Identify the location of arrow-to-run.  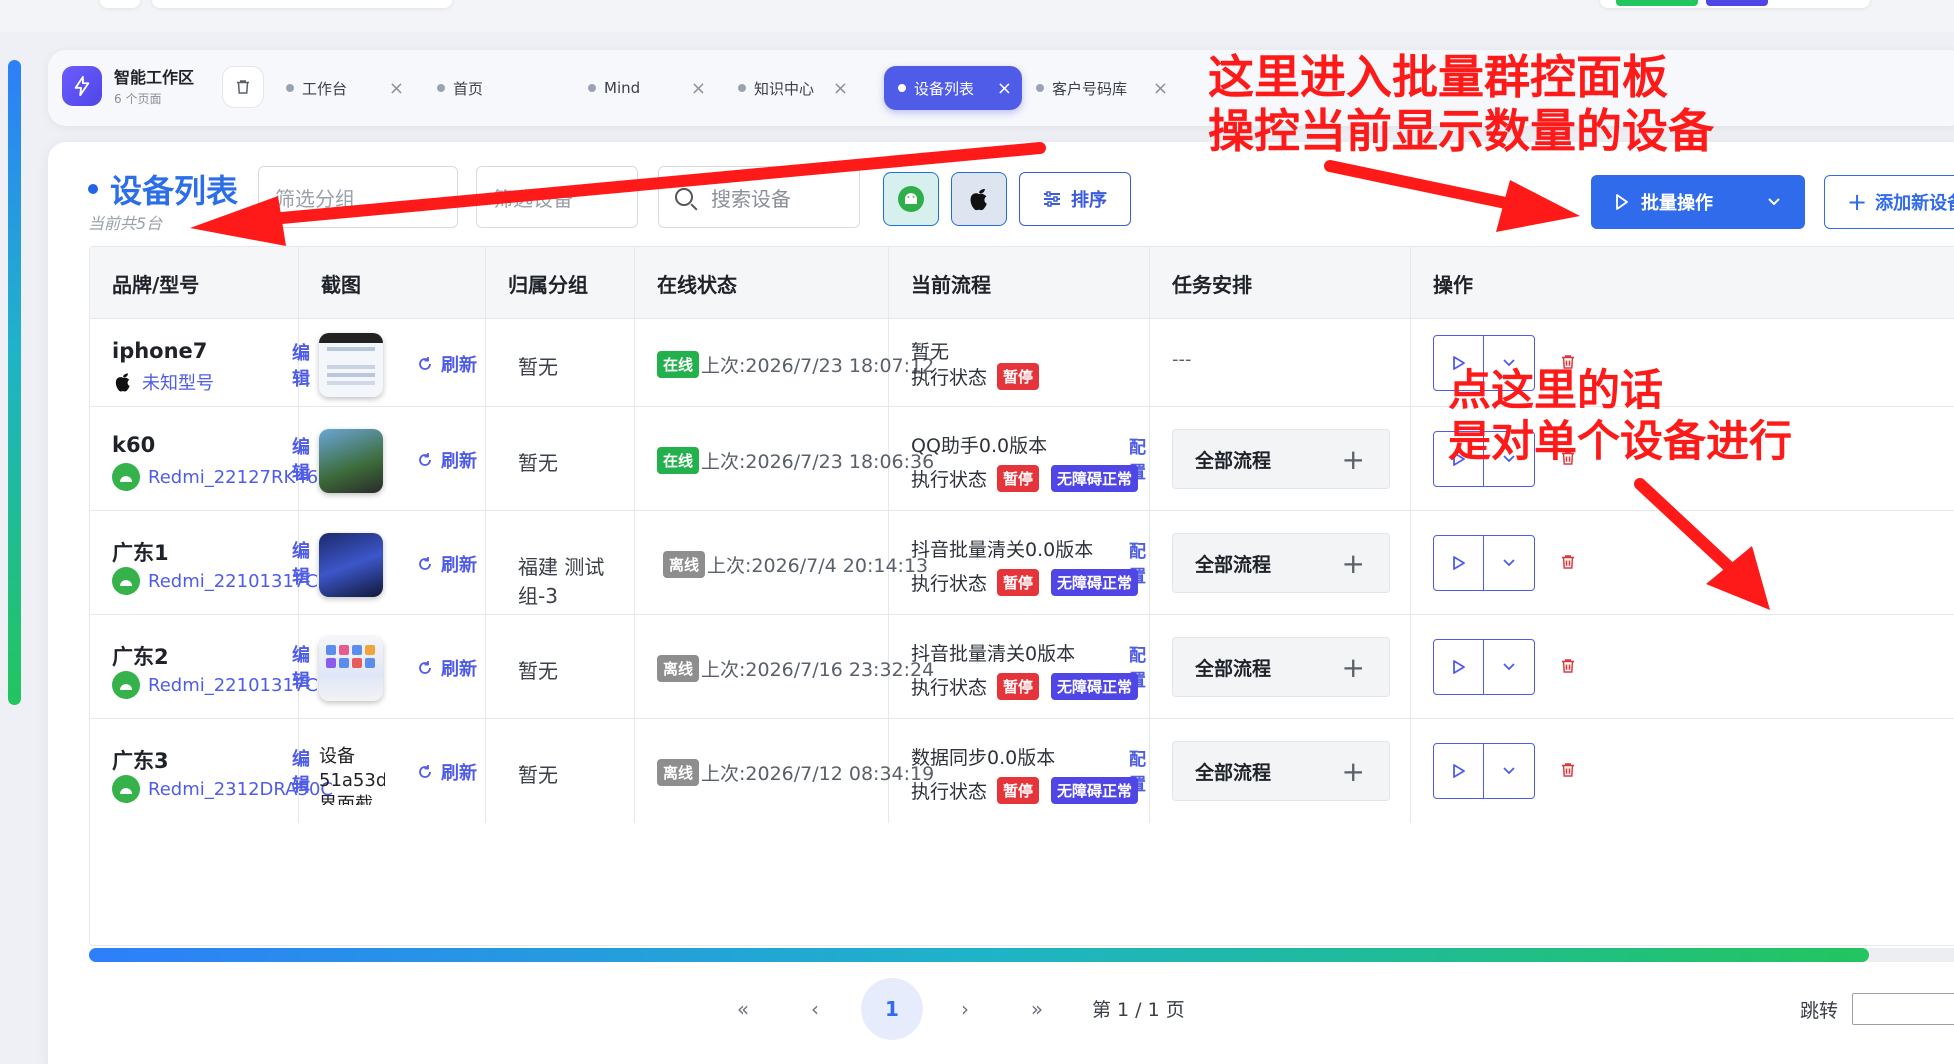
(1684, 525).